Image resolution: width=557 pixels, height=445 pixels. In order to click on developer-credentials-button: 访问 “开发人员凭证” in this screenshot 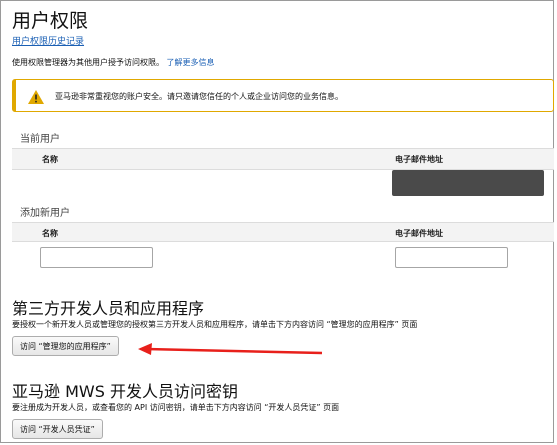, I will do `click(57, 429)`.